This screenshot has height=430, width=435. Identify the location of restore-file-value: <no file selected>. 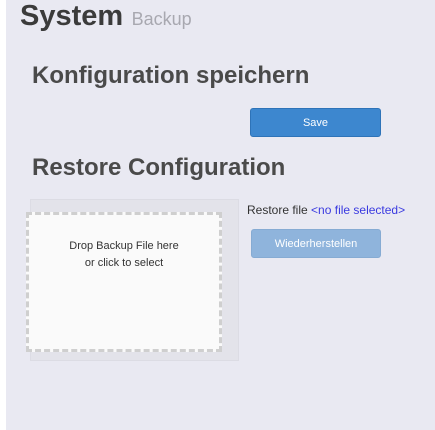
(358, 210).